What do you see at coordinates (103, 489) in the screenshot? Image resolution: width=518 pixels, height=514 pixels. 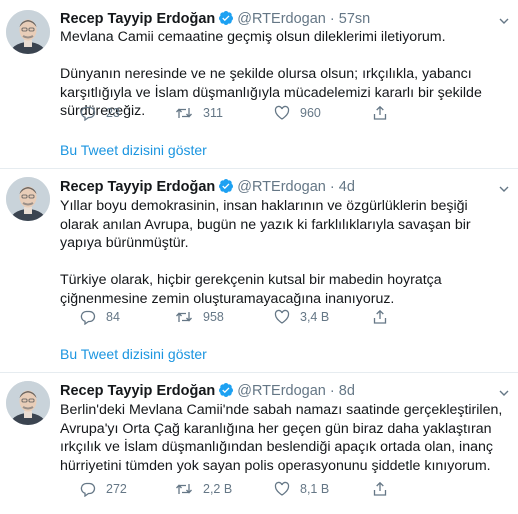 I see `reply-button: 272` at bounding box center [103, 489].